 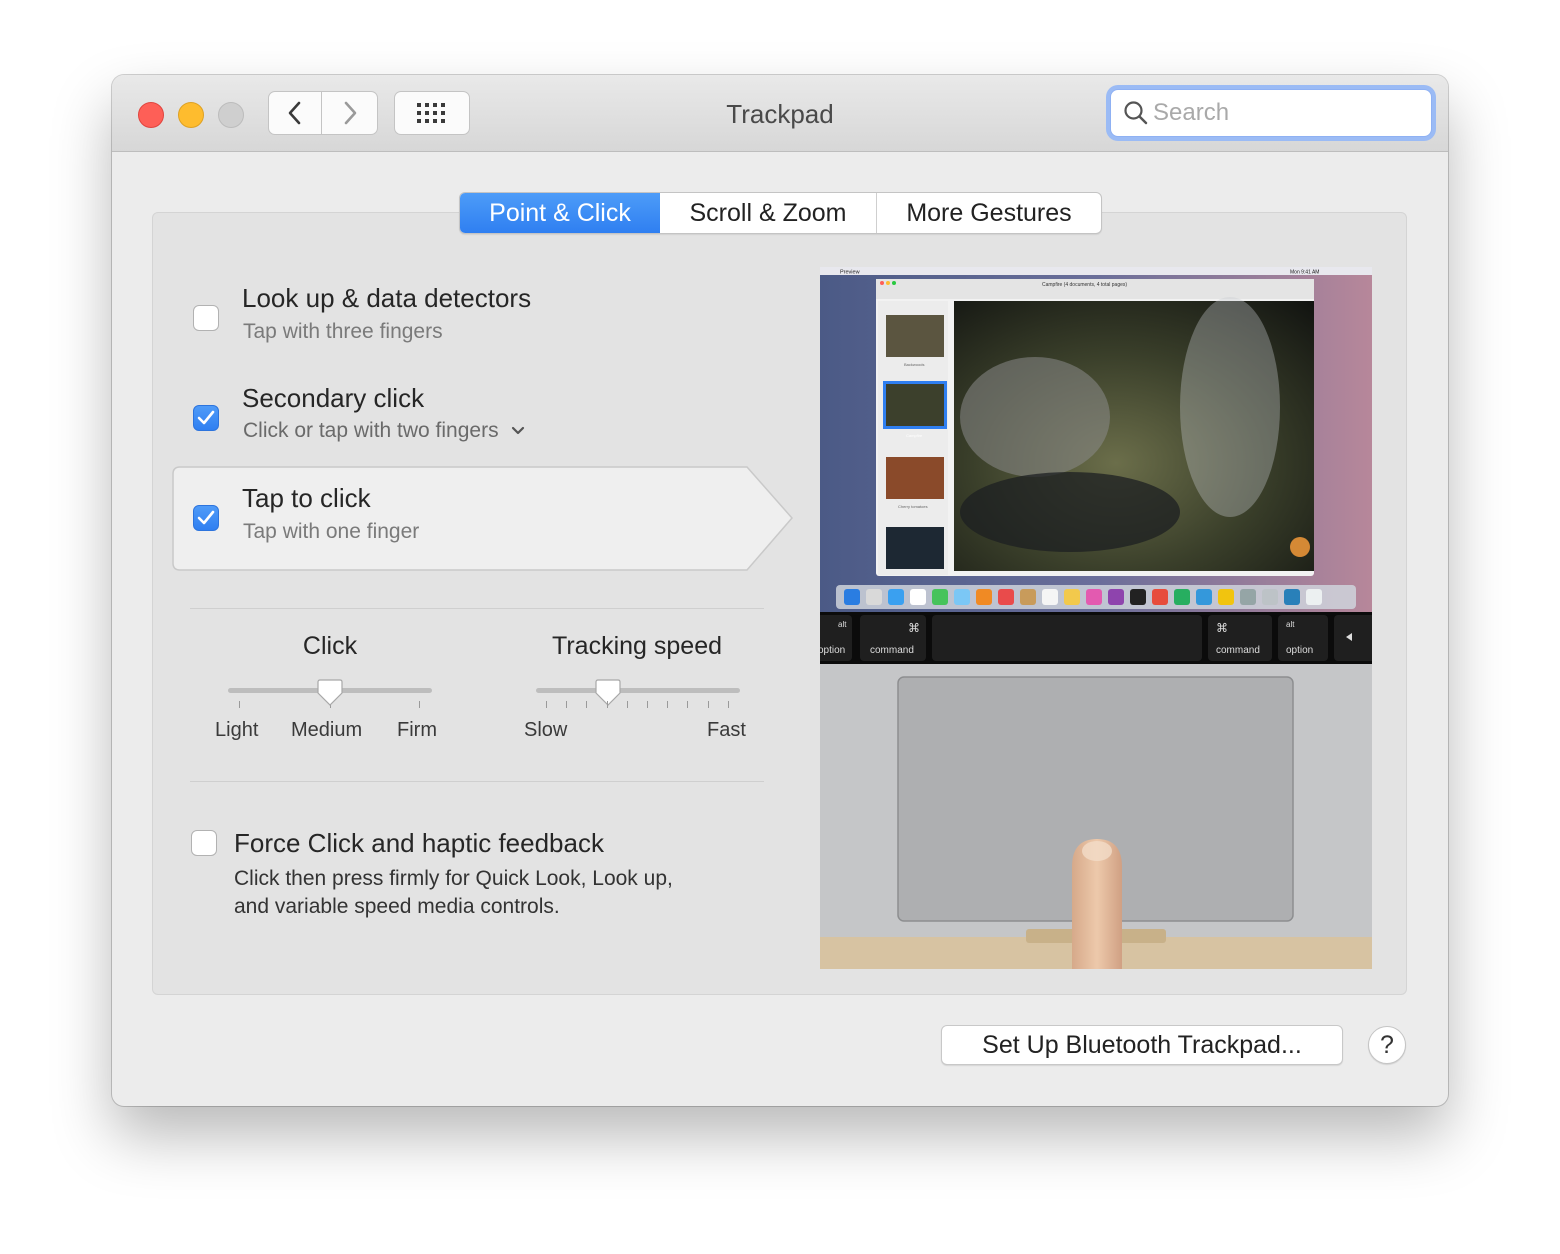 I want to click on tap-to-click-title: Tap to click, so click(x=306, y=498).